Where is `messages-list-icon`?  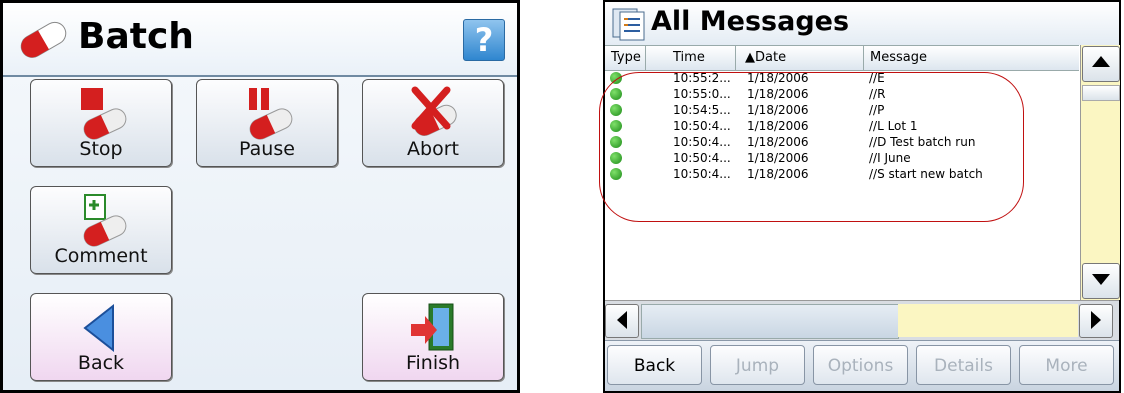 messages-list-icon is located at coordinates (628, 24).